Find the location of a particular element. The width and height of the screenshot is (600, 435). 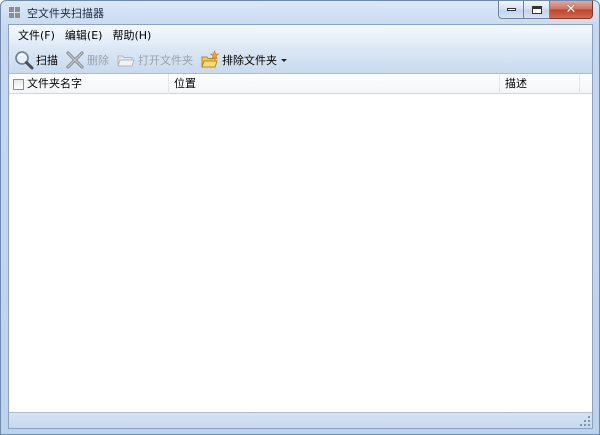

column-folder-name-label: 文件夹名字 is located at coordinates (54, 83).